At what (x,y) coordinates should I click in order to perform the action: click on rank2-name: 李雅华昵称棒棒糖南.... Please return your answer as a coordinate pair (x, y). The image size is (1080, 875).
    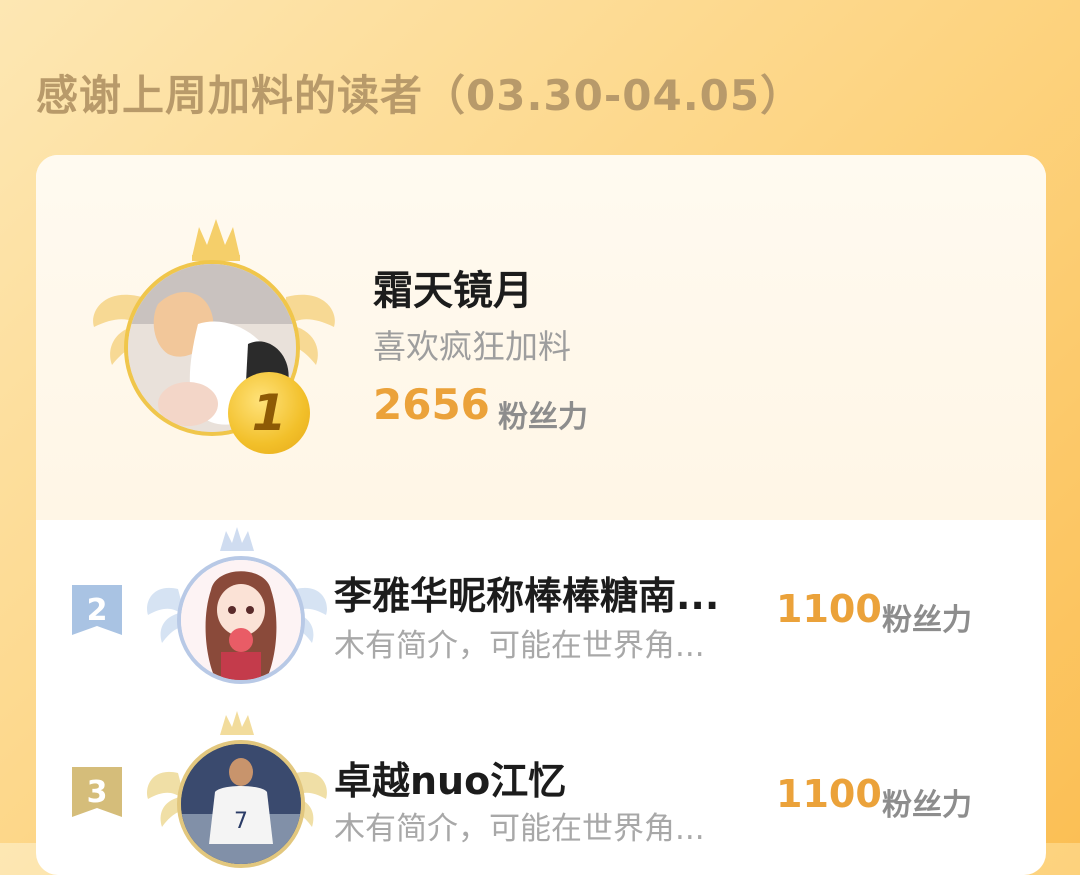
    Looking at the image, I should click on (526, 592).